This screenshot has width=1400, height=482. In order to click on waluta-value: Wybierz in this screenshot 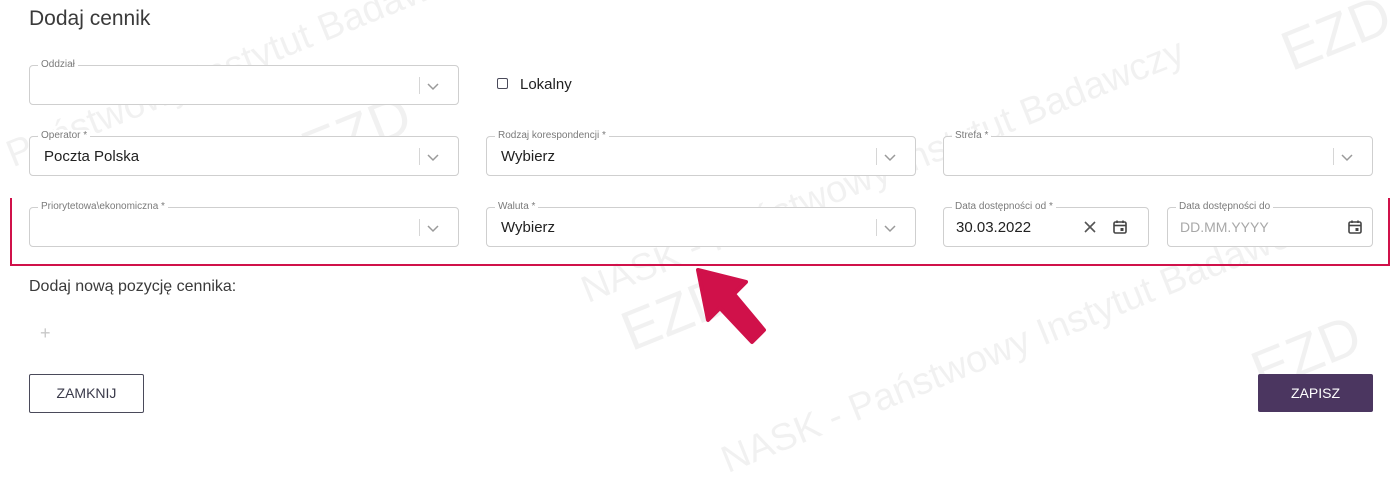, I will do `click(528, 227)`.